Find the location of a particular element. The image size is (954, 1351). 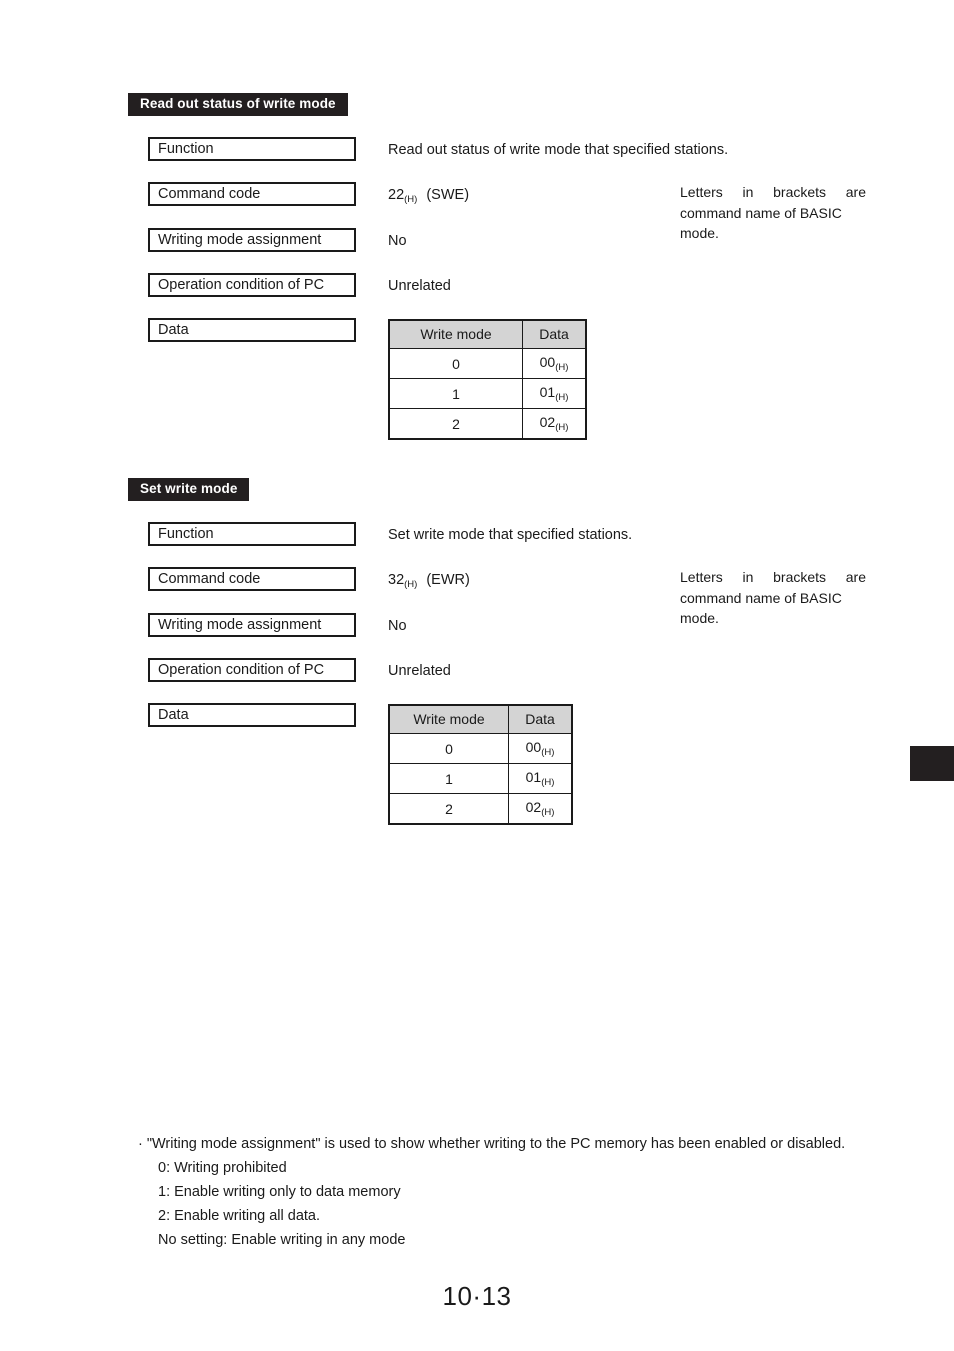

page-number: 10·13 is located at coordinates (477, 1296).